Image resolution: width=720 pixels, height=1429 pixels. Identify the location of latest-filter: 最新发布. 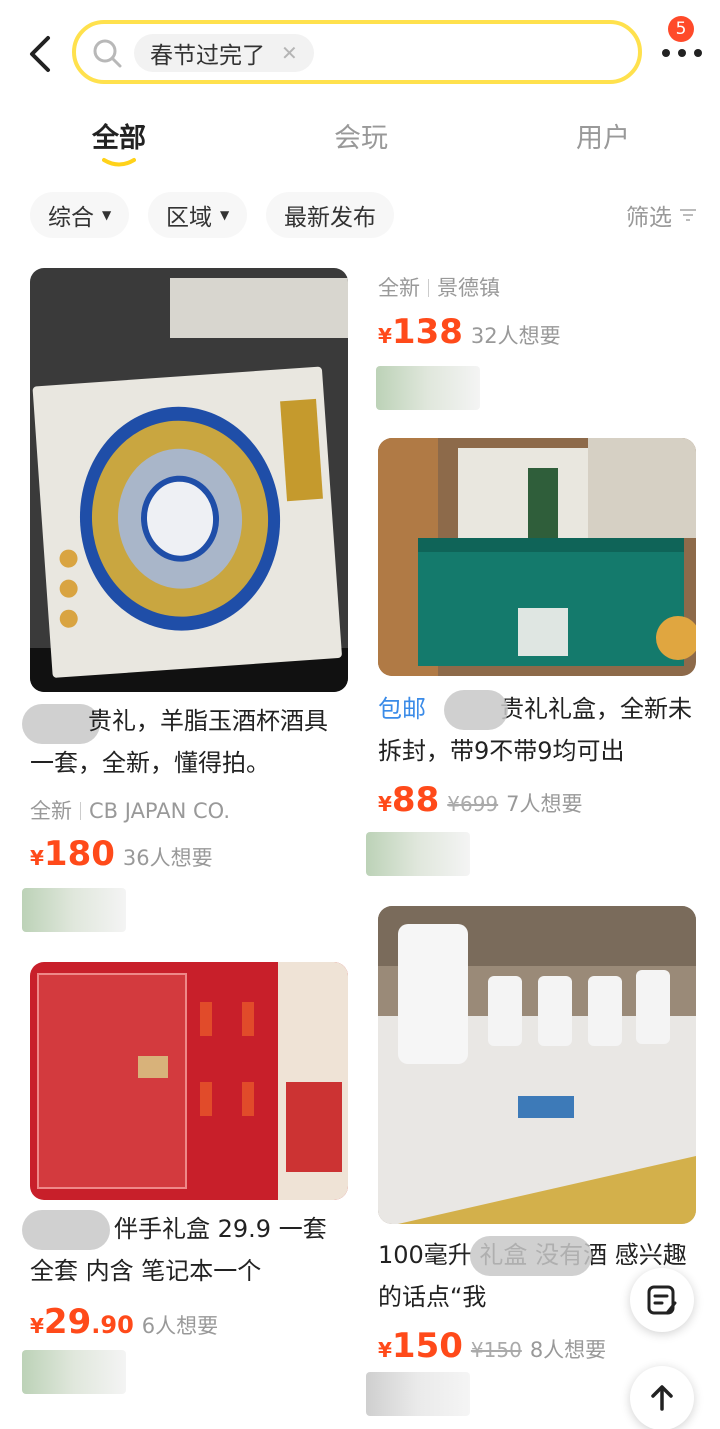
(330, 215).